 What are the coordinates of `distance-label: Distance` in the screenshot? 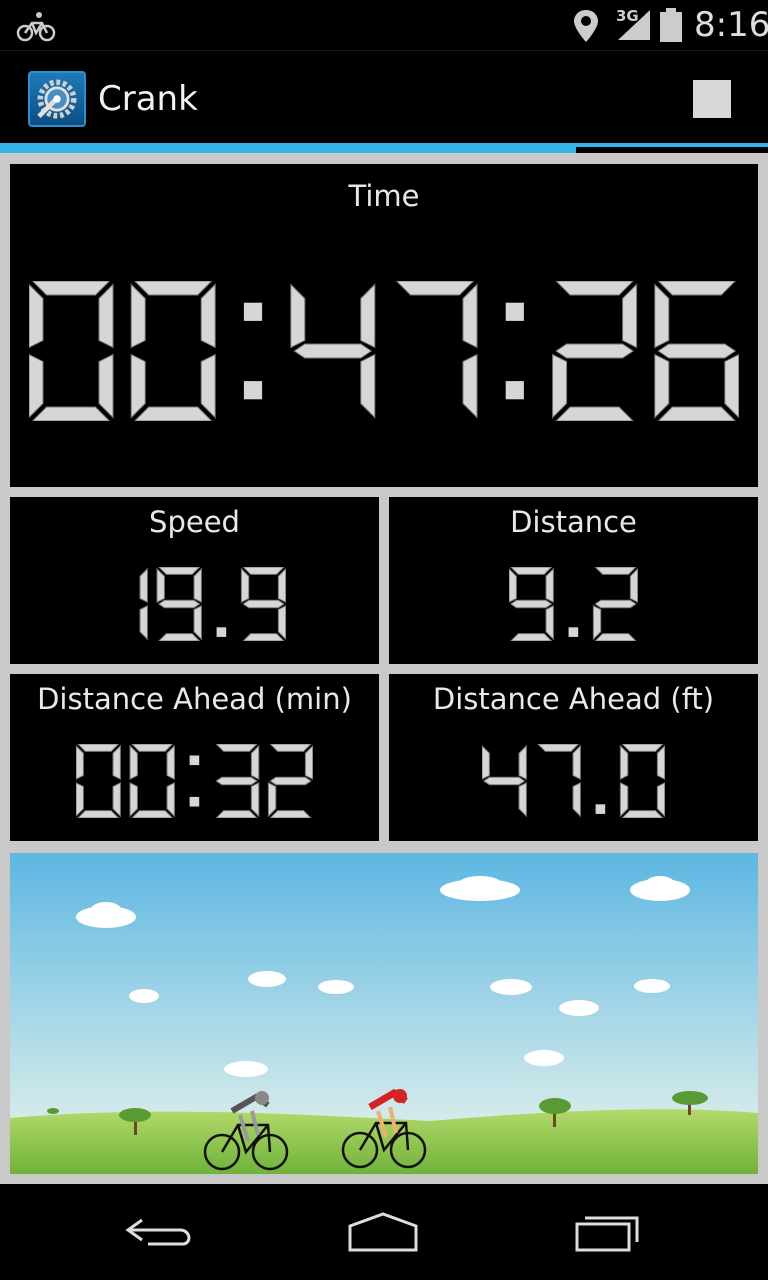 It's located at (573, 522).